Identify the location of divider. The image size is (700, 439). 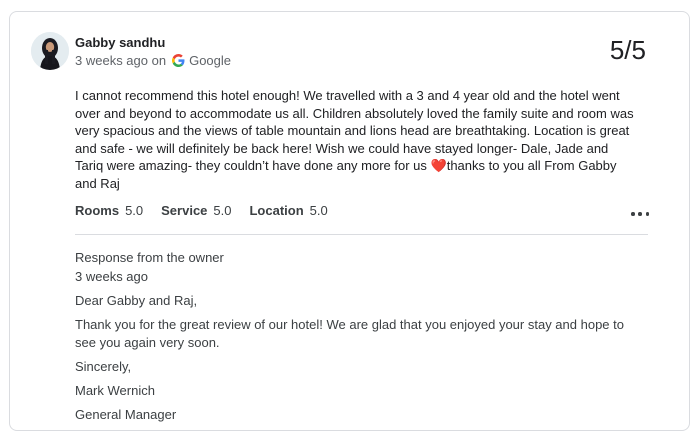
(361, 234).